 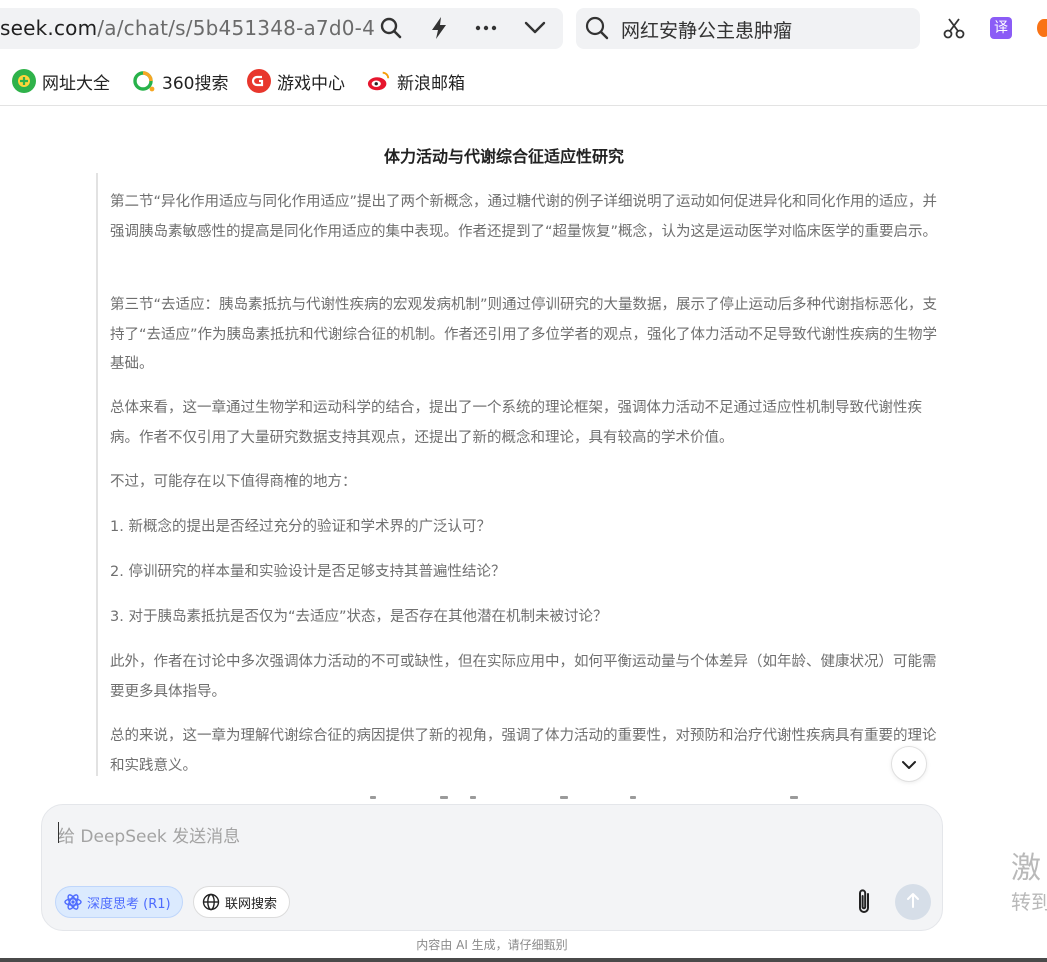 What do you see at coordinates (1026, 868) in the screenshot?
I see `side-banner-text: 激` at bounding box center [1026, 868].